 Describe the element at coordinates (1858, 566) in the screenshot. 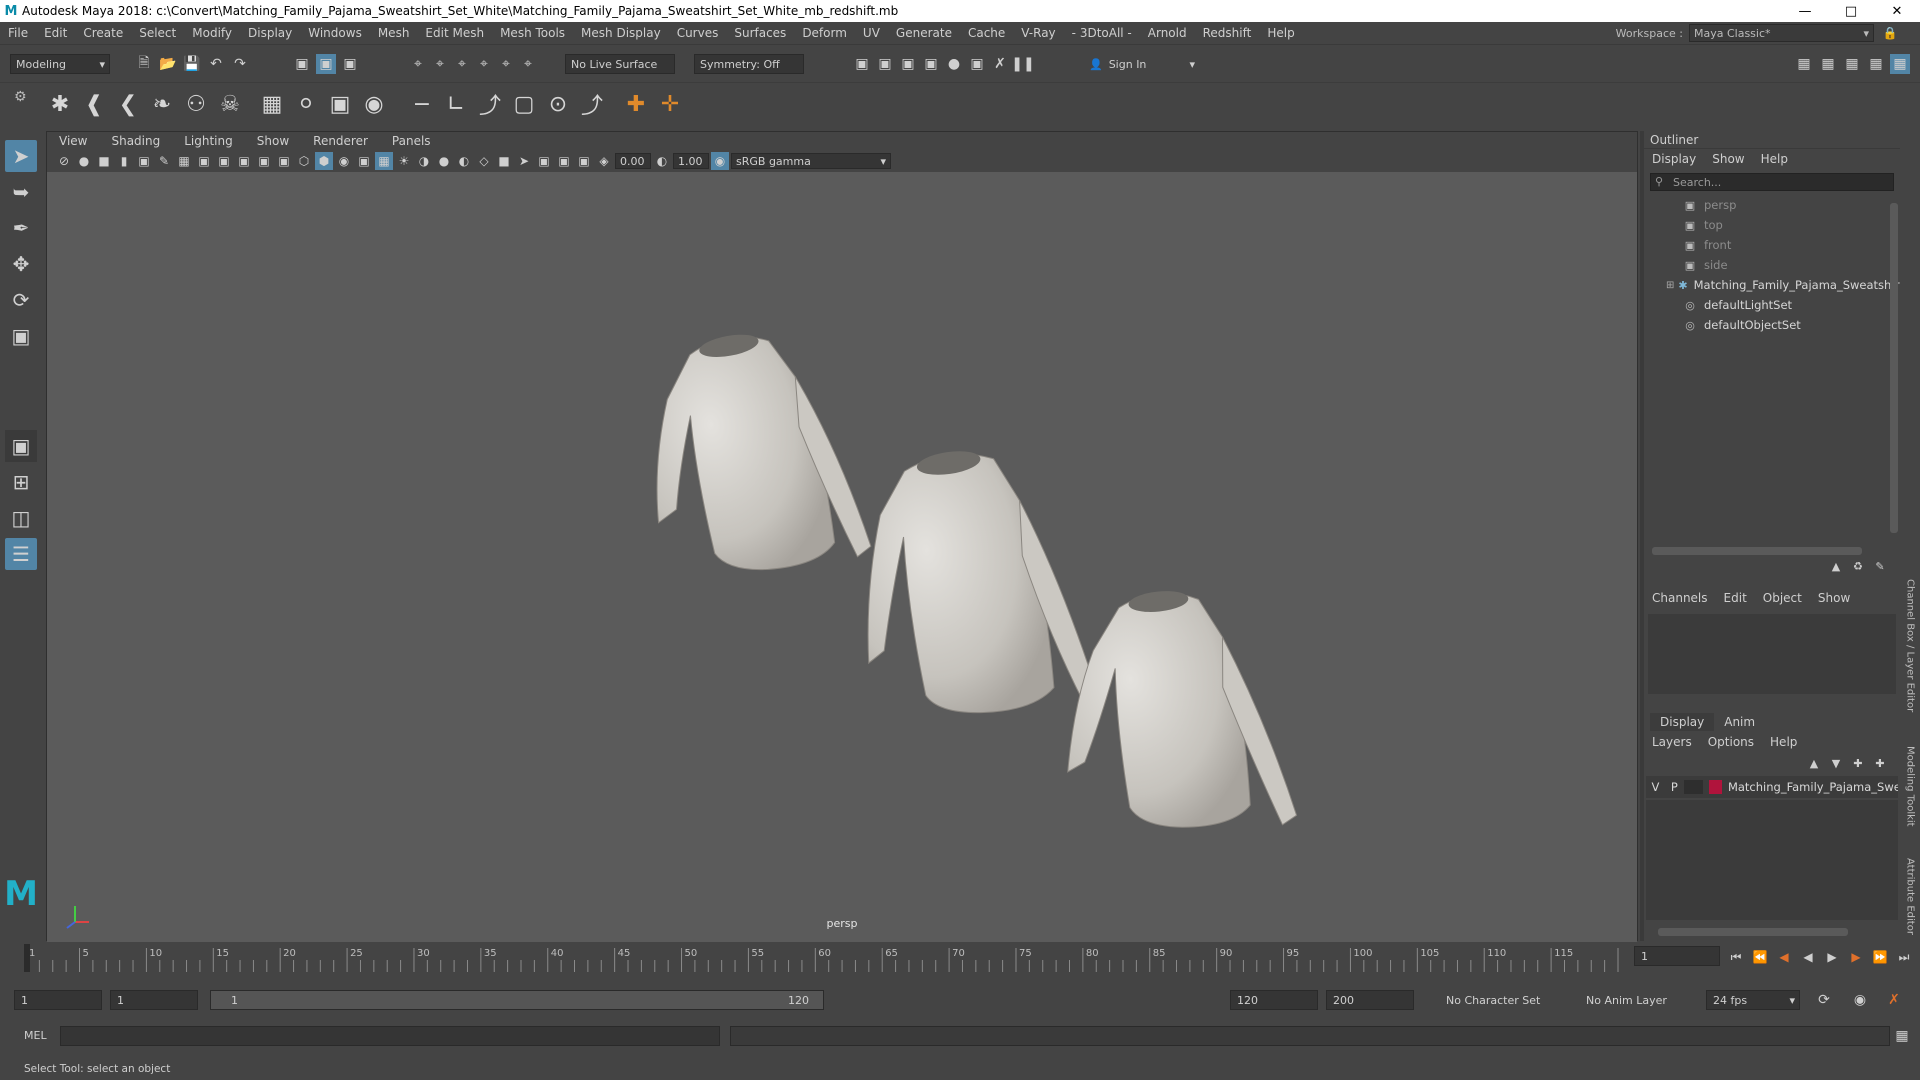

I see `channel-box-refresh-icon: ♻` at that location.